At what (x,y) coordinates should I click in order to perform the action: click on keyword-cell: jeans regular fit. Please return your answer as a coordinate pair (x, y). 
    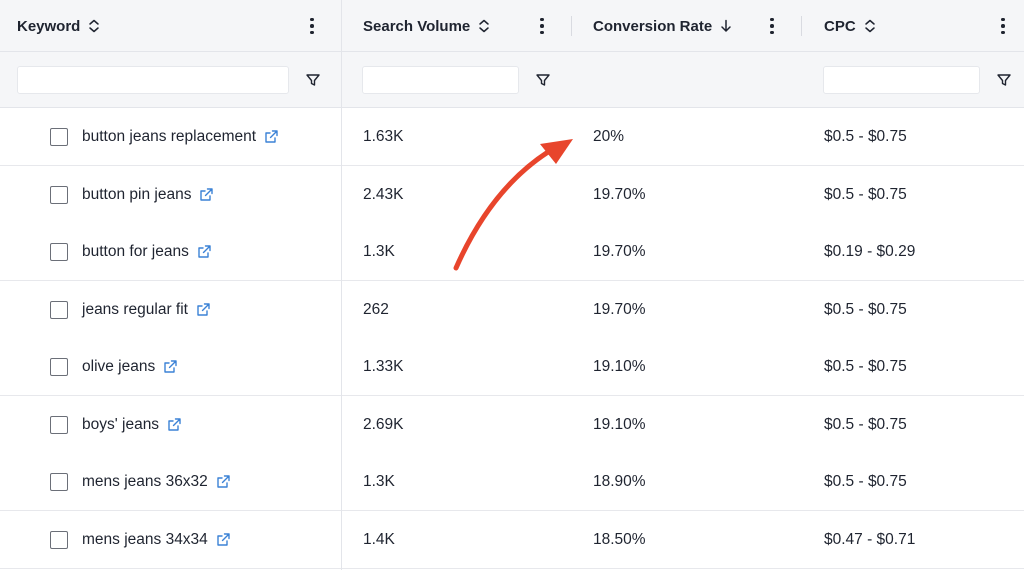
    Looking at the image, I should click on (146, 309).